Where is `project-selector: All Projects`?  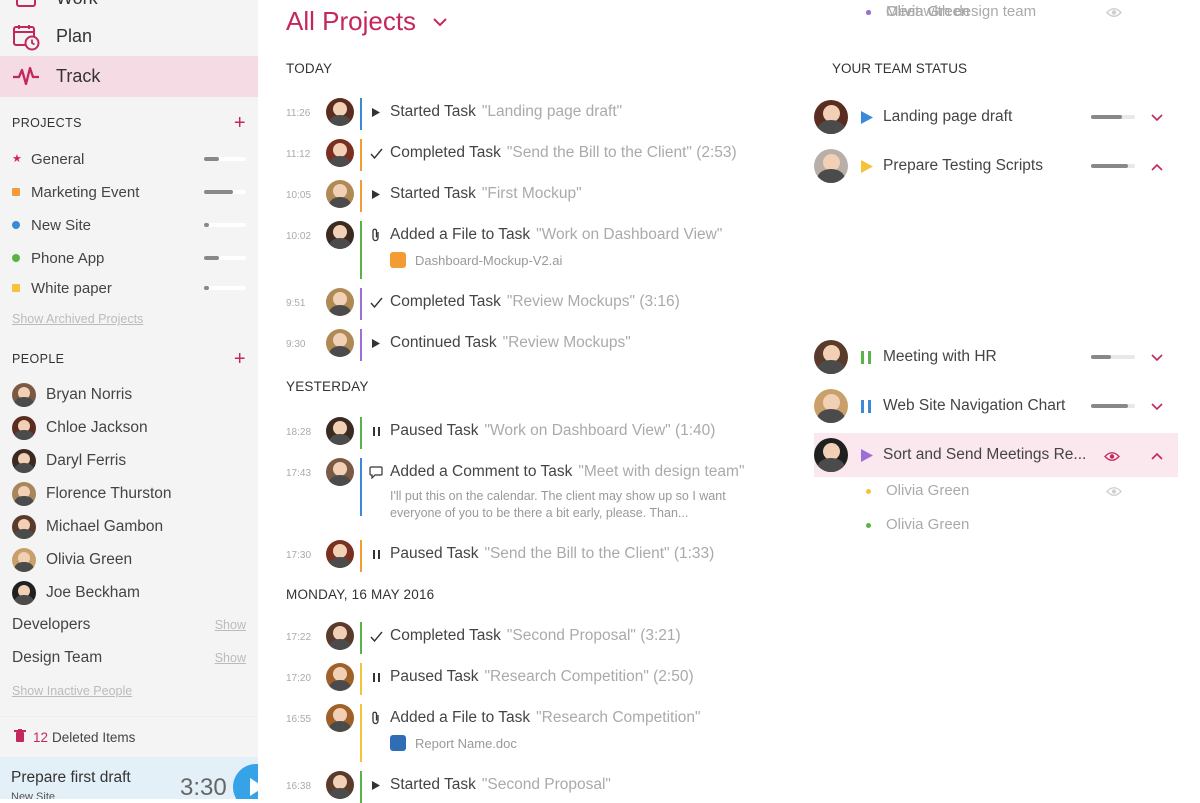
project-selector: All Projects is located at coordinates (367, 21).